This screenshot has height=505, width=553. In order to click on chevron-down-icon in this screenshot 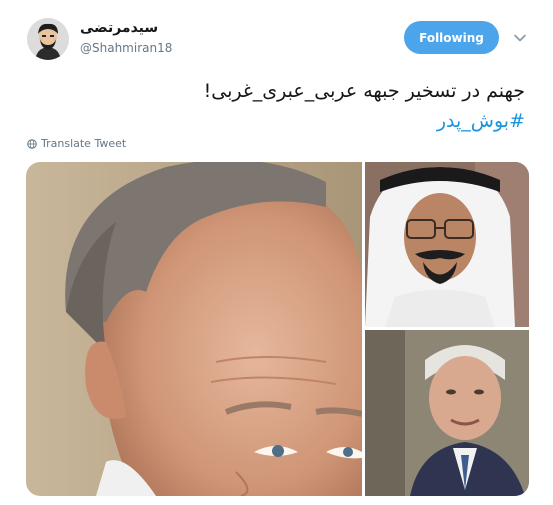, I will do `click(520, 38)`.